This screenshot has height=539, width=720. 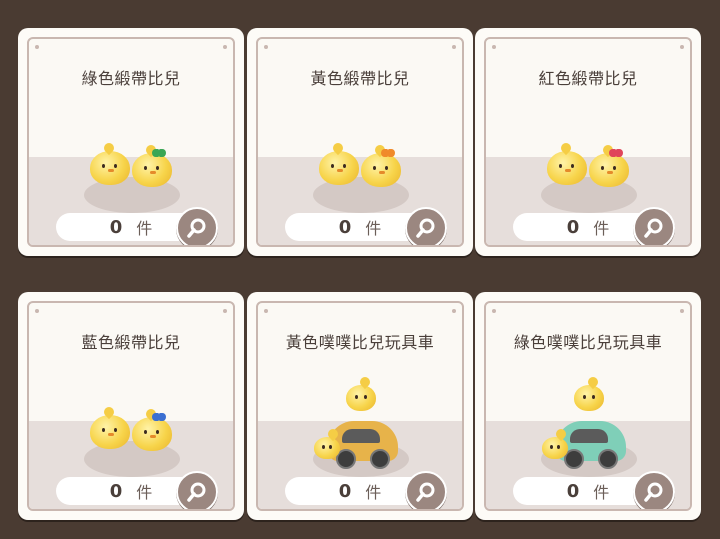 I want to click on item-title: 藍色緞帶比兒, so click(x=131, y=342).